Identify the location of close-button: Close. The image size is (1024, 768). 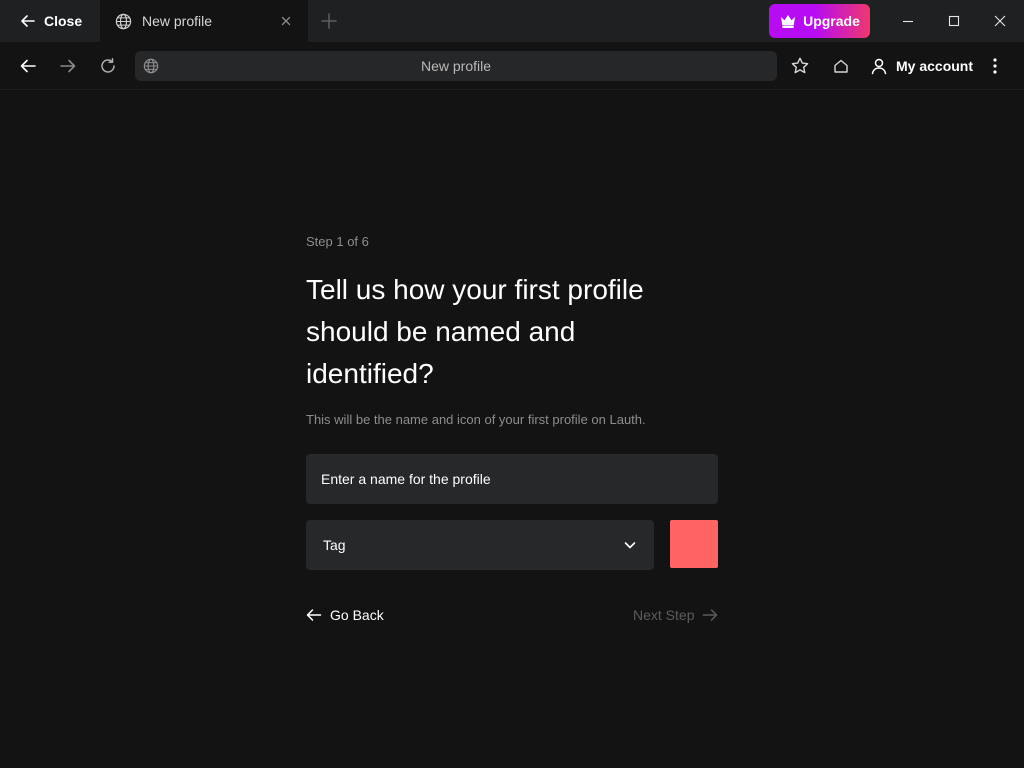
(50, 21).